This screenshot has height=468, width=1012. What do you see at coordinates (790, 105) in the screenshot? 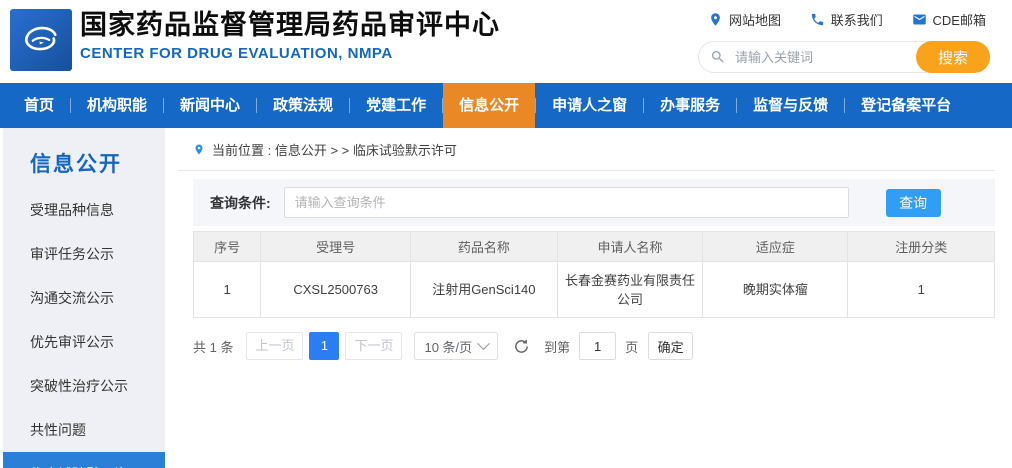
I see `nav-item-supervision: 监督与反馈` at bounding box center [790, 105].